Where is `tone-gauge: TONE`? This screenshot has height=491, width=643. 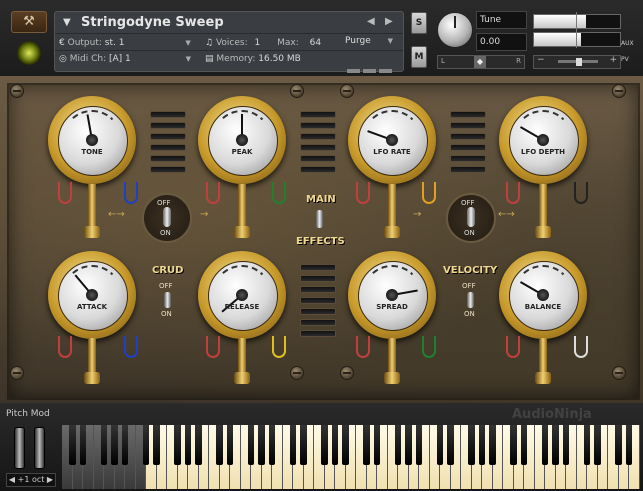
tone-gauge: TONE is located at coordinates (92, 140).